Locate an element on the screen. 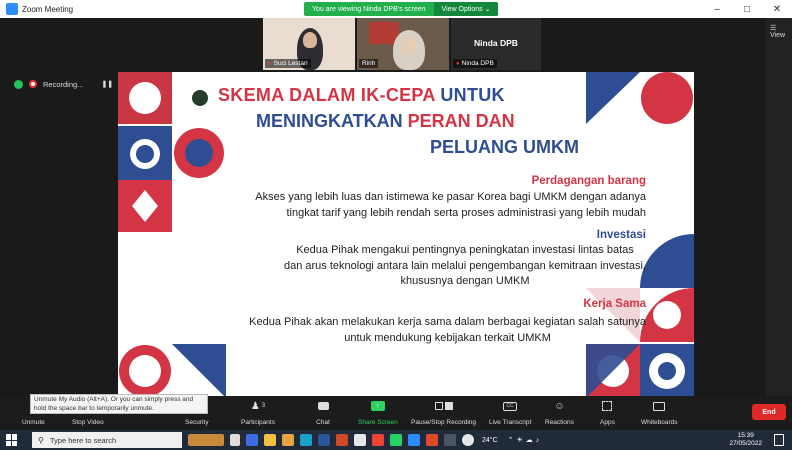 The height and width of the screenshot is (450, 792). chrome-icon is located at coordinates (378, 440).